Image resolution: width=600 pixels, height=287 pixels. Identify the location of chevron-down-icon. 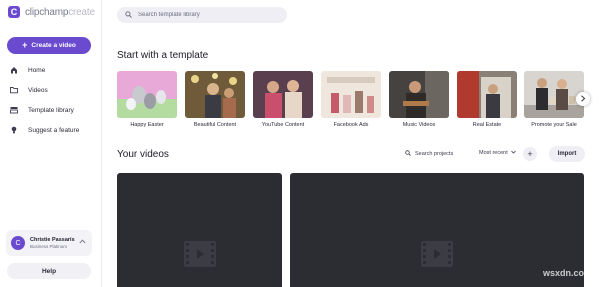
(513, 153).